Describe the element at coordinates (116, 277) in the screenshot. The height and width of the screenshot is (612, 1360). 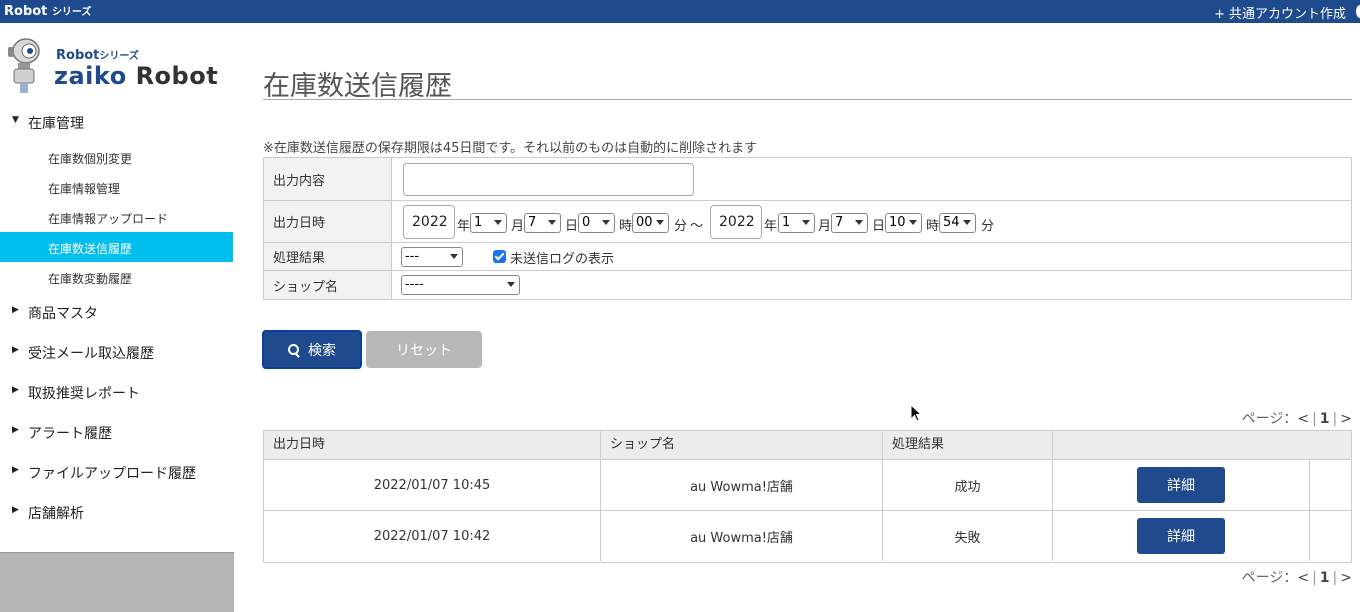
I see `nav-item-stock-change-history: 在庫数変動履歴` at that location.